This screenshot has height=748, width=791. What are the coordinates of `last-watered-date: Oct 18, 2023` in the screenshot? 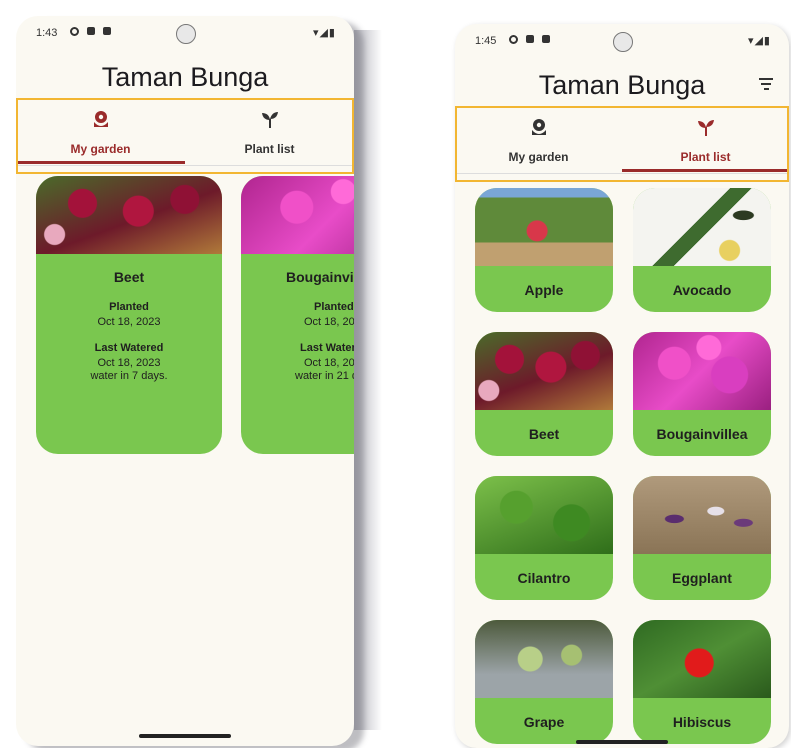 It's located at (129, 363).